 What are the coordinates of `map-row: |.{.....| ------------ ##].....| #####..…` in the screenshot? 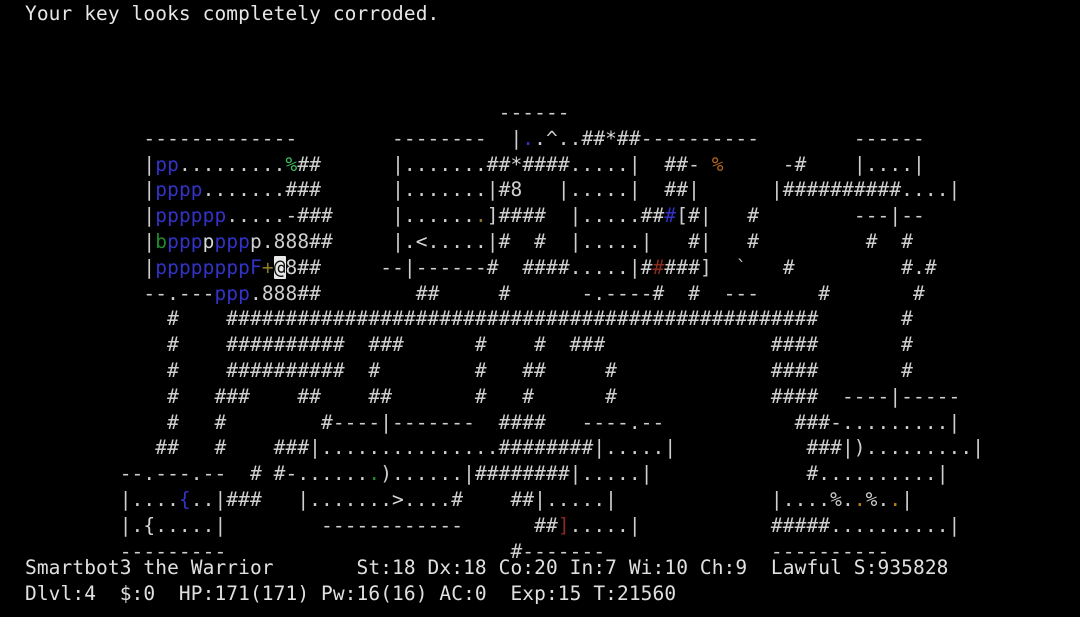 It's located at (499, 525).